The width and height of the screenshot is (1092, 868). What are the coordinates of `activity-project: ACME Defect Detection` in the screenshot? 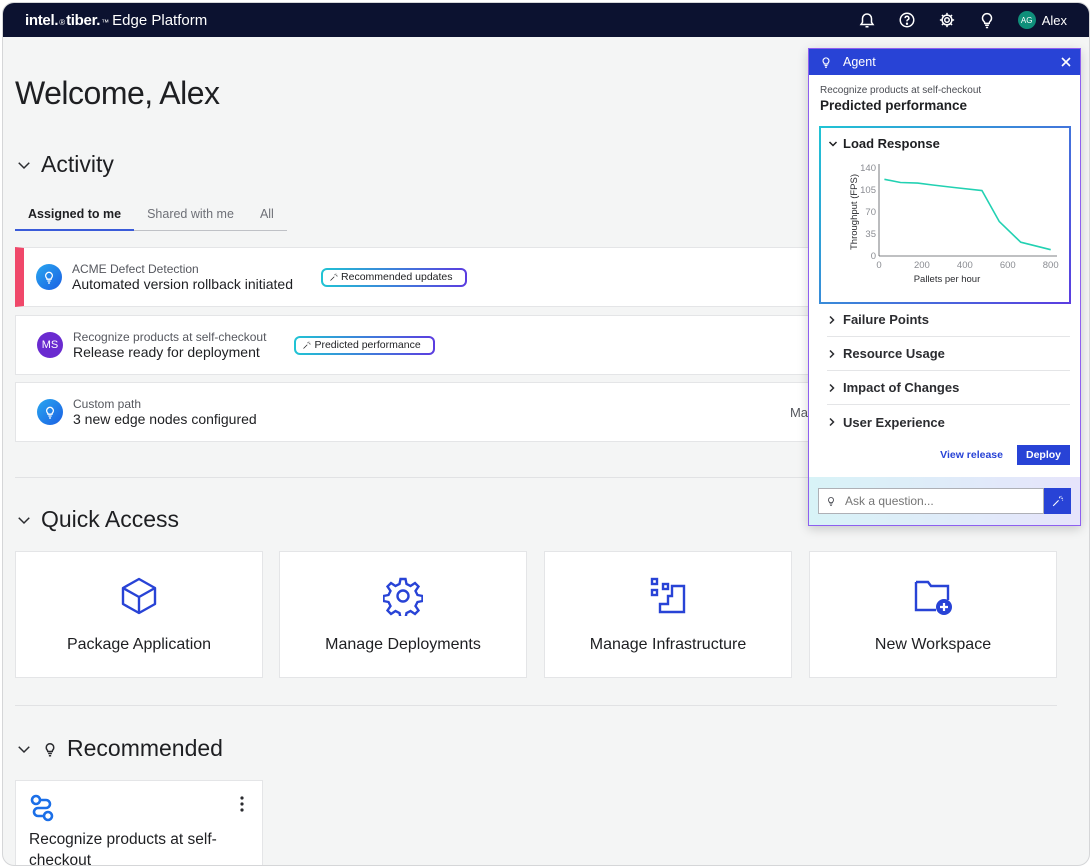 It's located at (135, 268).